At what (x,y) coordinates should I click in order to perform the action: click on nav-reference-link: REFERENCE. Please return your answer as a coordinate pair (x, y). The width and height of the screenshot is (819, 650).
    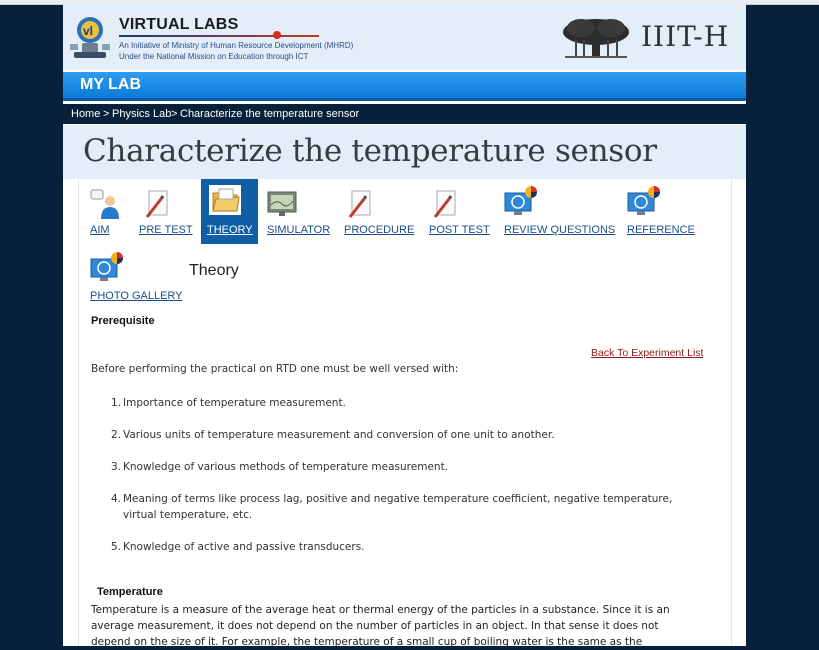
    Looking at the image, I should click on (661, 230).